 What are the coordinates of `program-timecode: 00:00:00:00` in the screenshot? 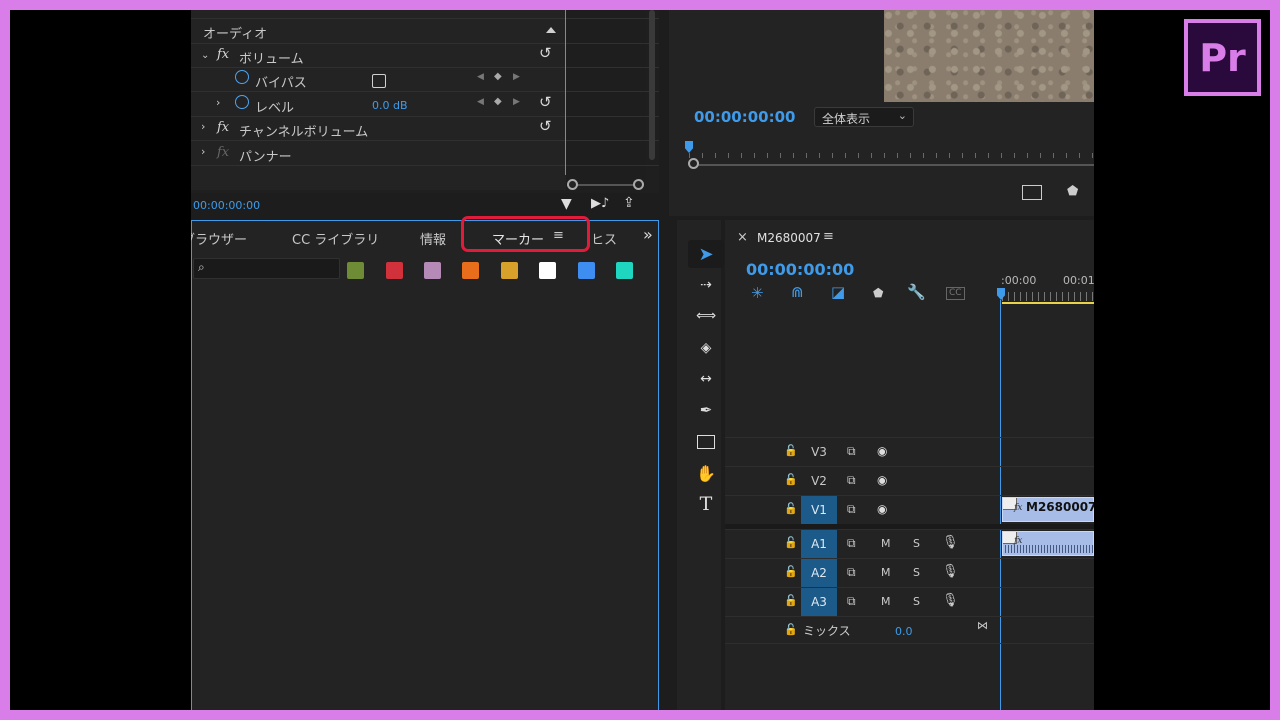 It's located at (745, 117).